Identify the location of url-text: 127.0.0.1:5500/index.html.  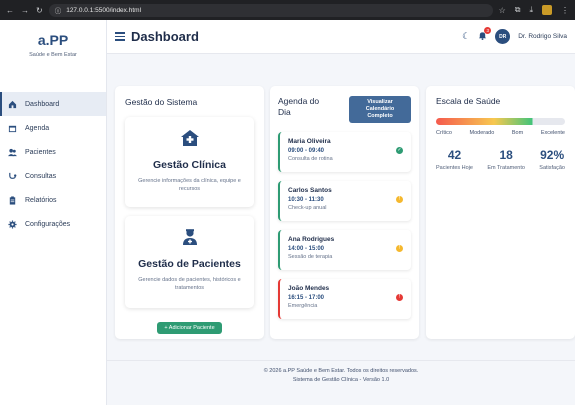
(104, 10).